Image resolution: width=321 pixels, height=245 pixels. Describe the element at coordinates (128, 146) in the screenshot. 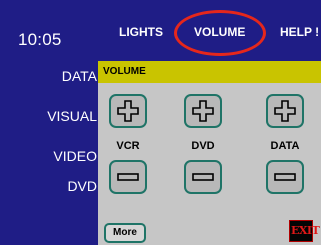

I see `device-label-vcr: VCR` at that location.